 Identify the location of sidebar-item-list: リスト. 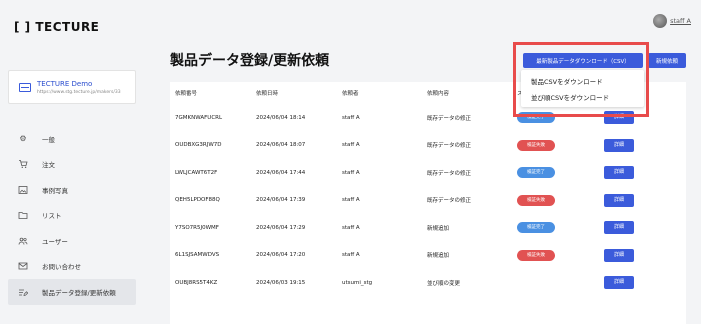
(72, 216).